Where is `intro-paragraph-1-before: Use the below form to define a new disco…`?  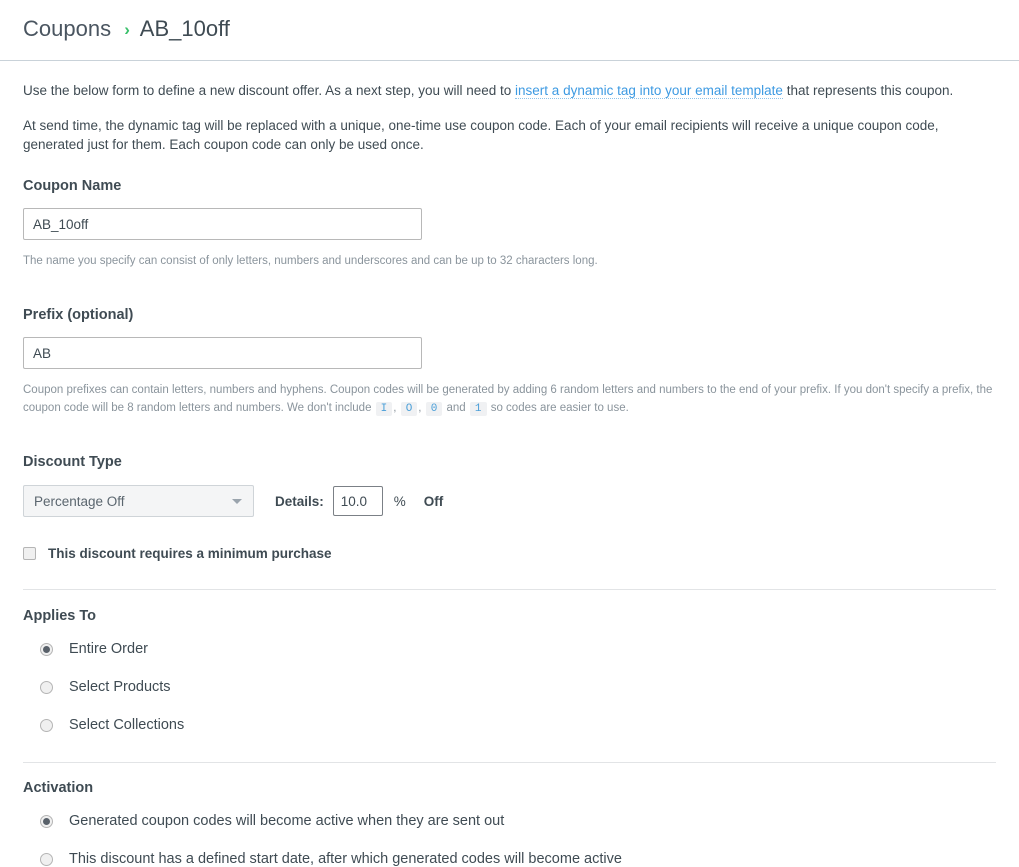
intro-paragraph-1-before: Use the below form to define a new disco… is located at coordinates (269, 90).